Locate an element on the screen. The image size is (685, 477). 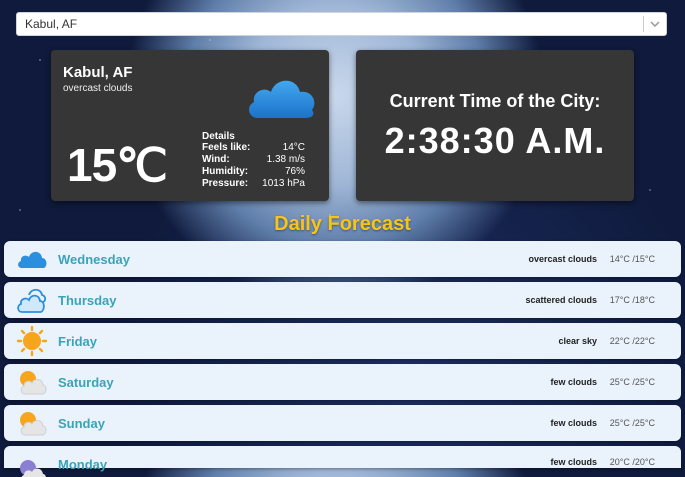
forecast-row-monday: Monday few clouds 20°C /20°C is located at coordinates (342, 461).